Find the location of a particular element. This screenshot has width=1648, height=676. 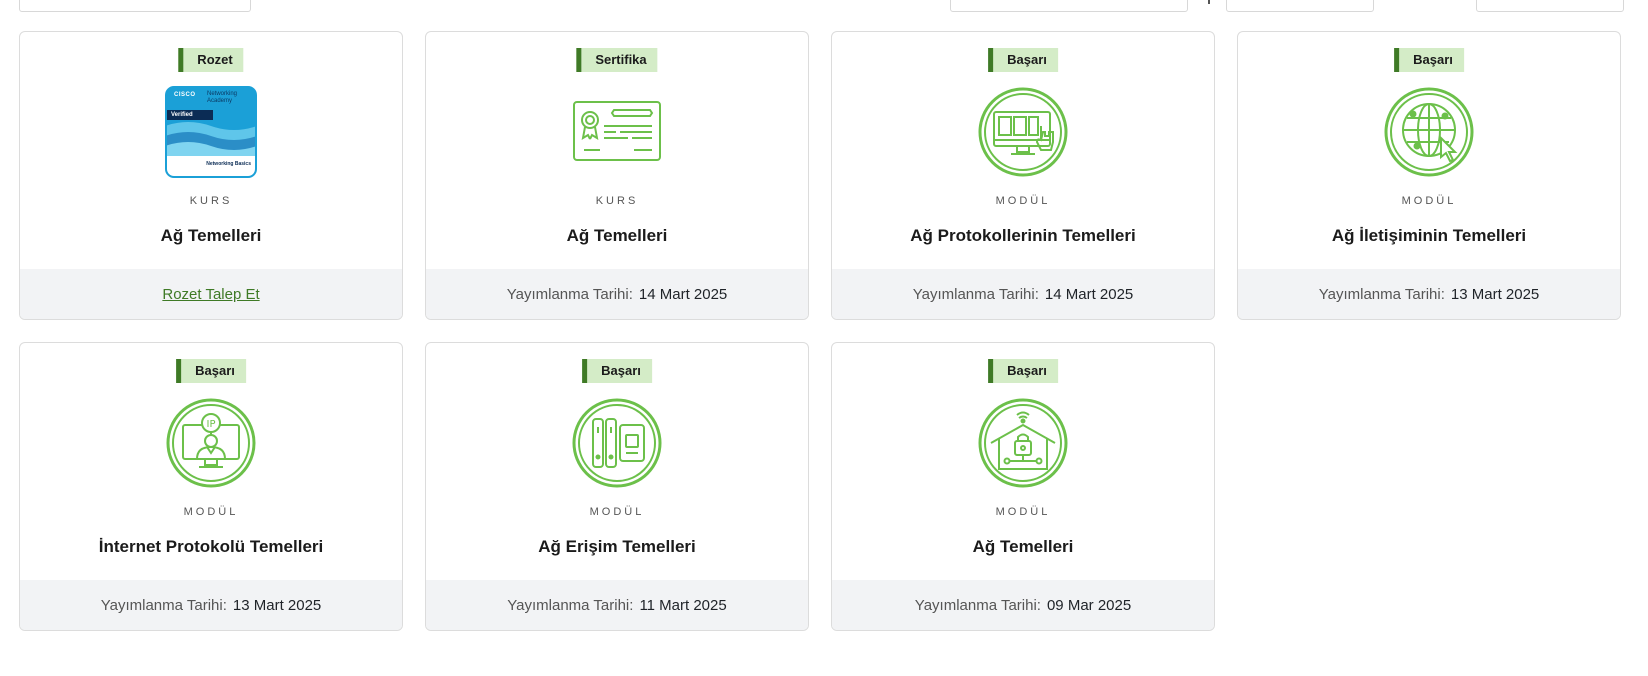

certificate-icon is located at coordinates (617, 132).